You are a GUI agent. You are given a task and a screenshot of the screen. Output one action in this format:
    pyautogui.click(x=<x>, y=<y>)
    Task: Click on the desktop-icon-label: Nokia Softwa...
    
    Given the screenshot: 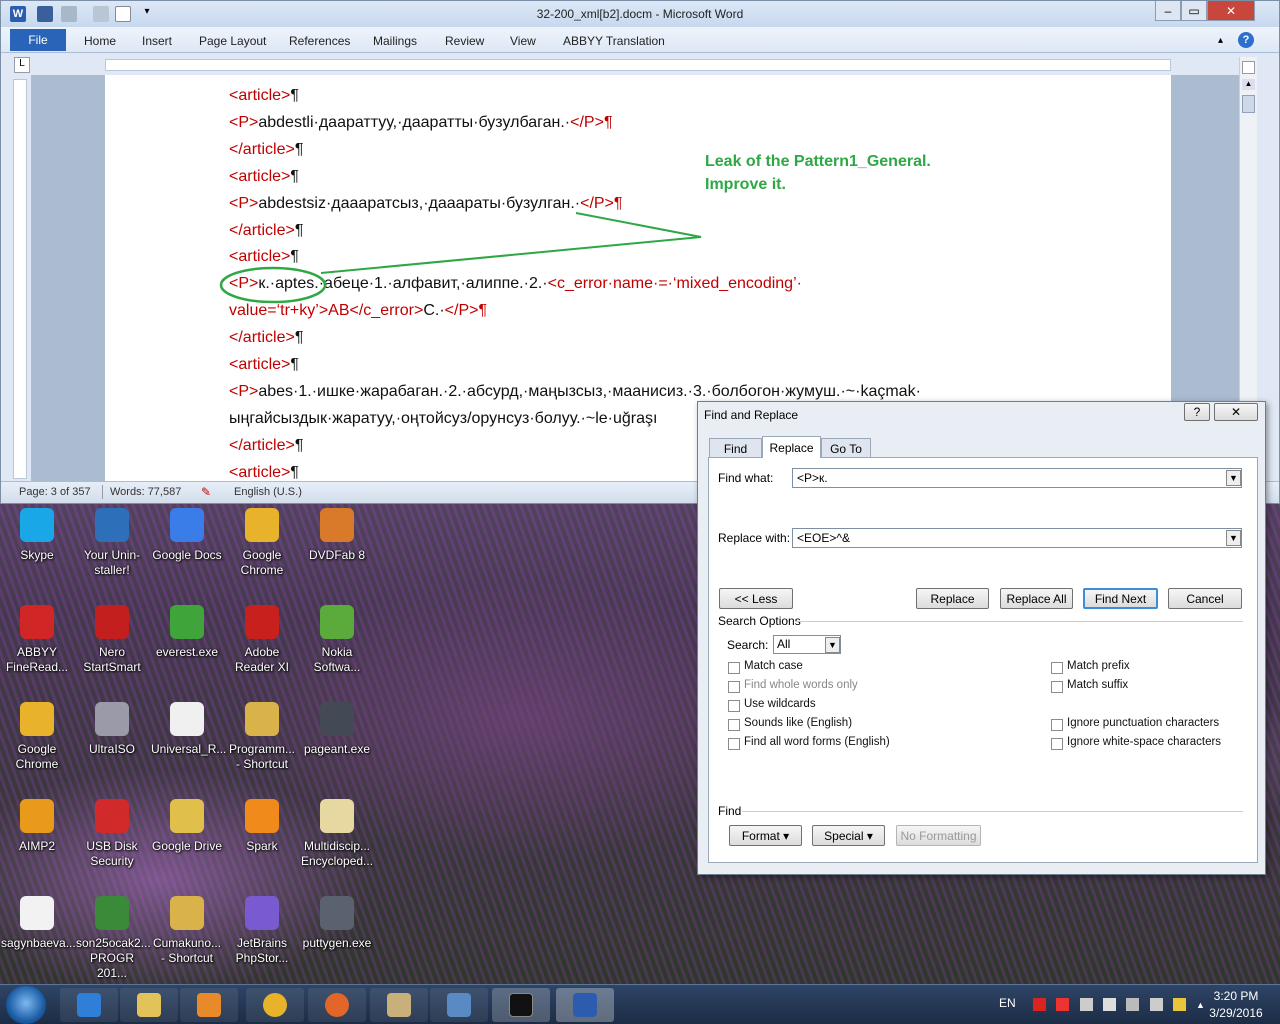 What is the action you would take?
    pyautogui.click(x=337, y=659)
    